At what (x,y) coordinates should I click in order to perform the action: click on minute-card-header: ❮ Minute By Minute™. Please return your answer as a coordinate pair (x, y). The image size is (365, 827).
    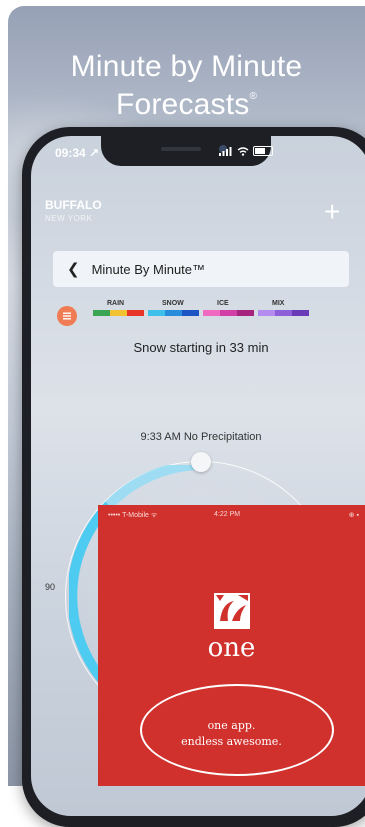
    Looking at the image, I should click on (201, 269).